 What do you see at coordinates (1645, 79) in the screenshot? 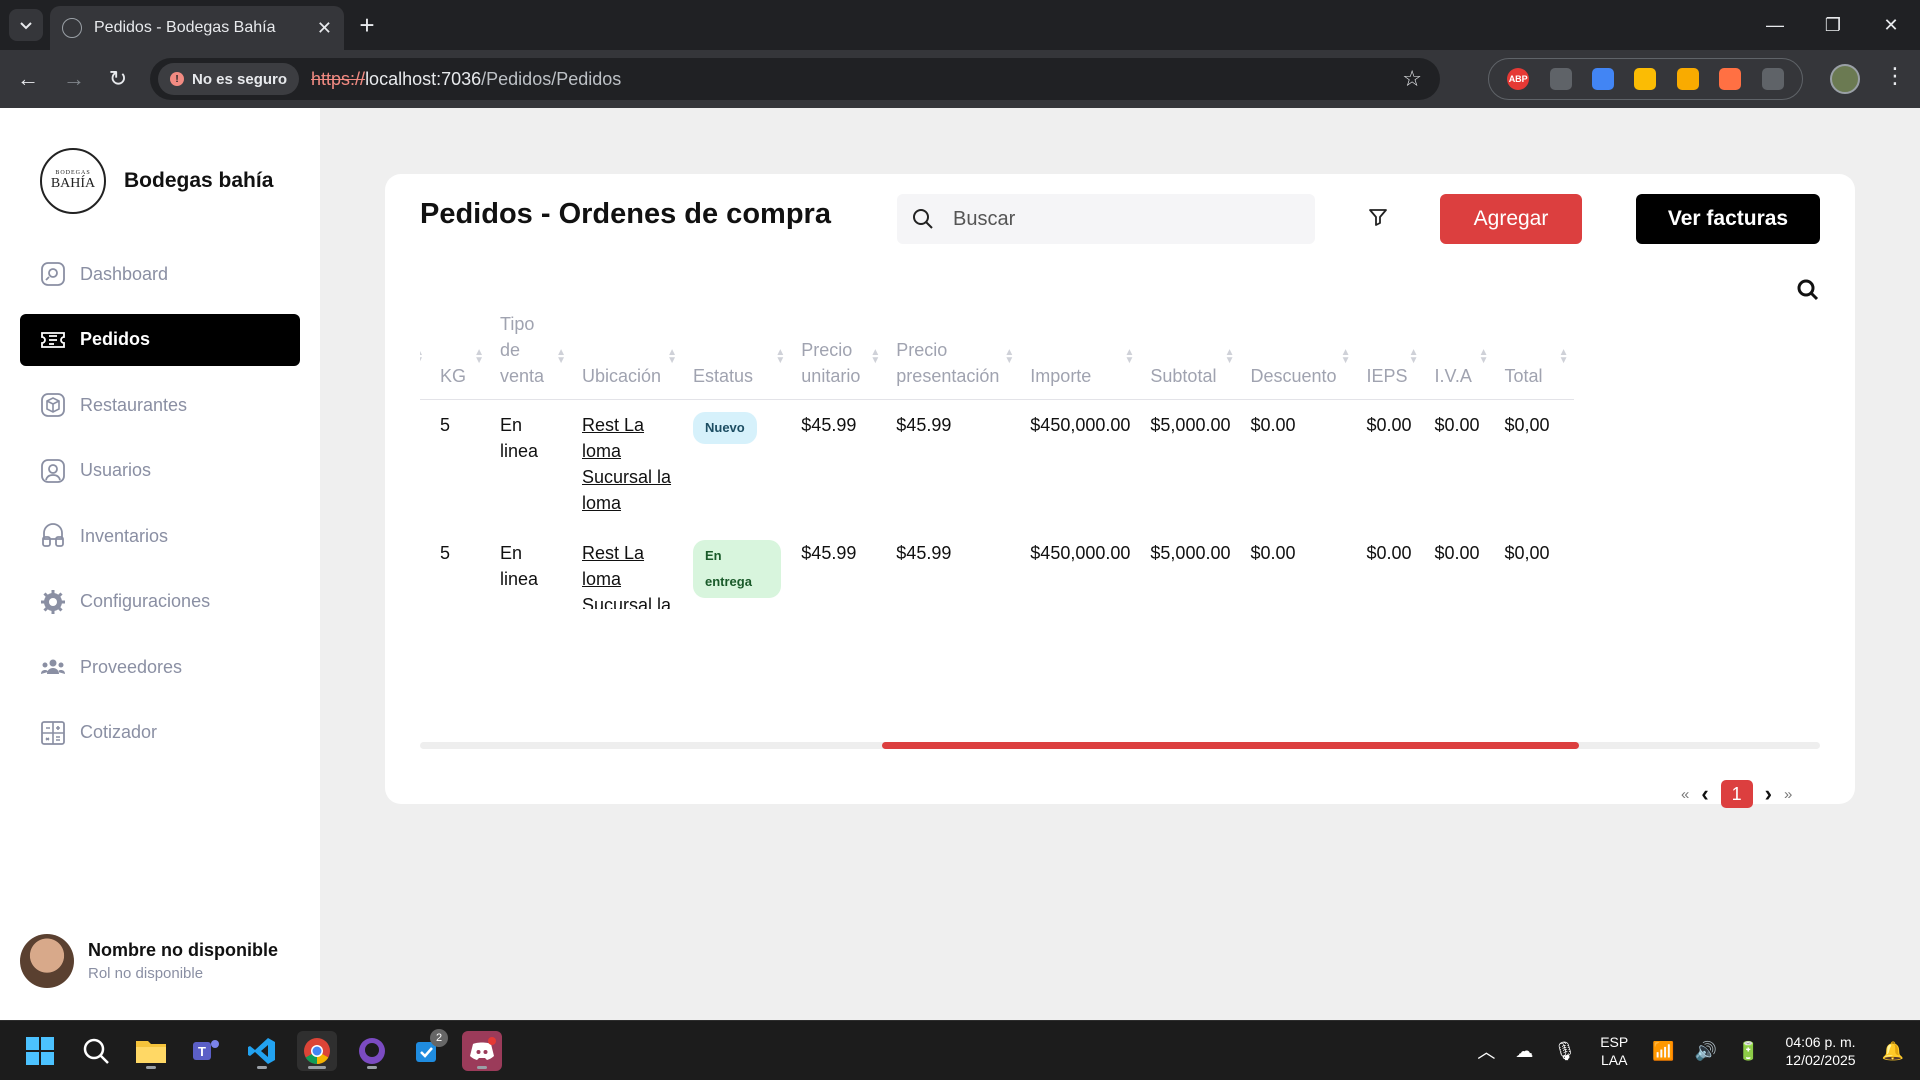
I see `colorpick-icon` at bounding box center [1645, 79].